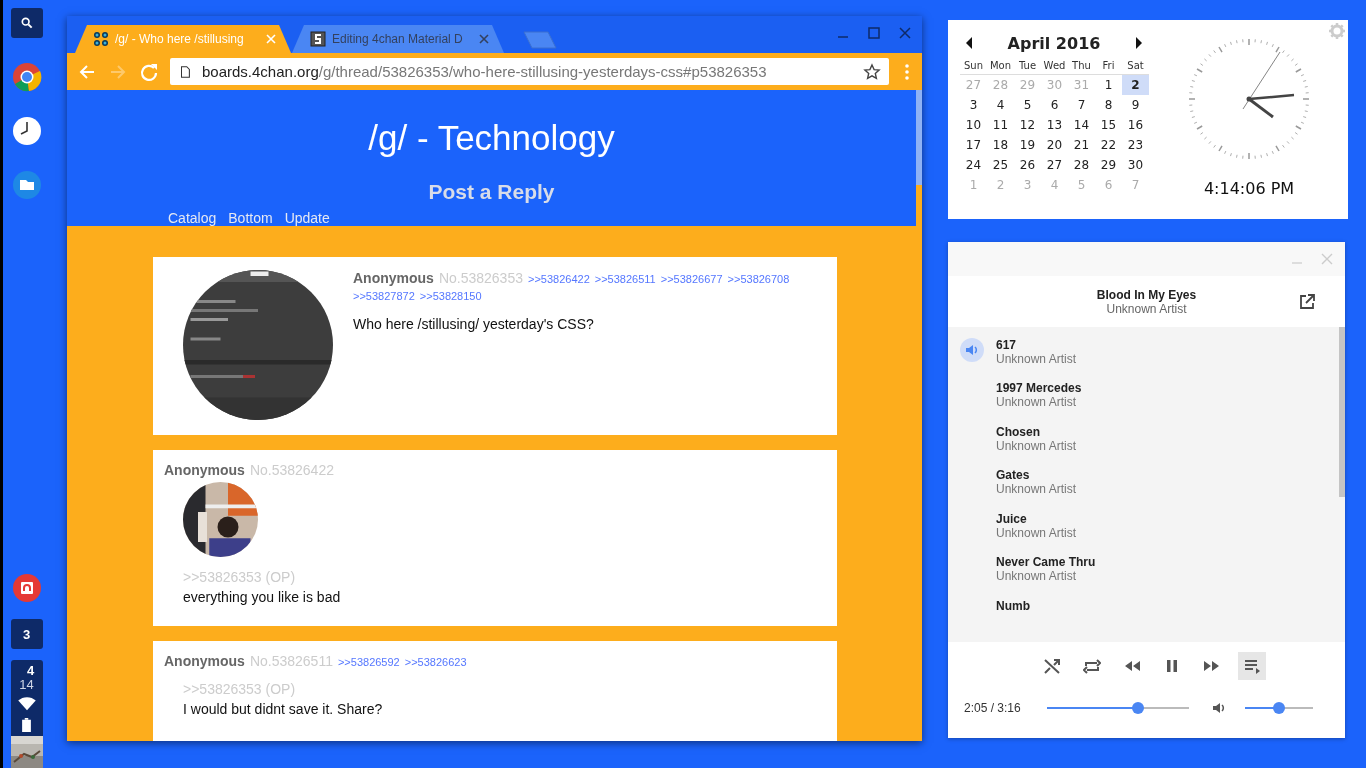  I want to click on weekday-label: Thu, so click(1081, 66).